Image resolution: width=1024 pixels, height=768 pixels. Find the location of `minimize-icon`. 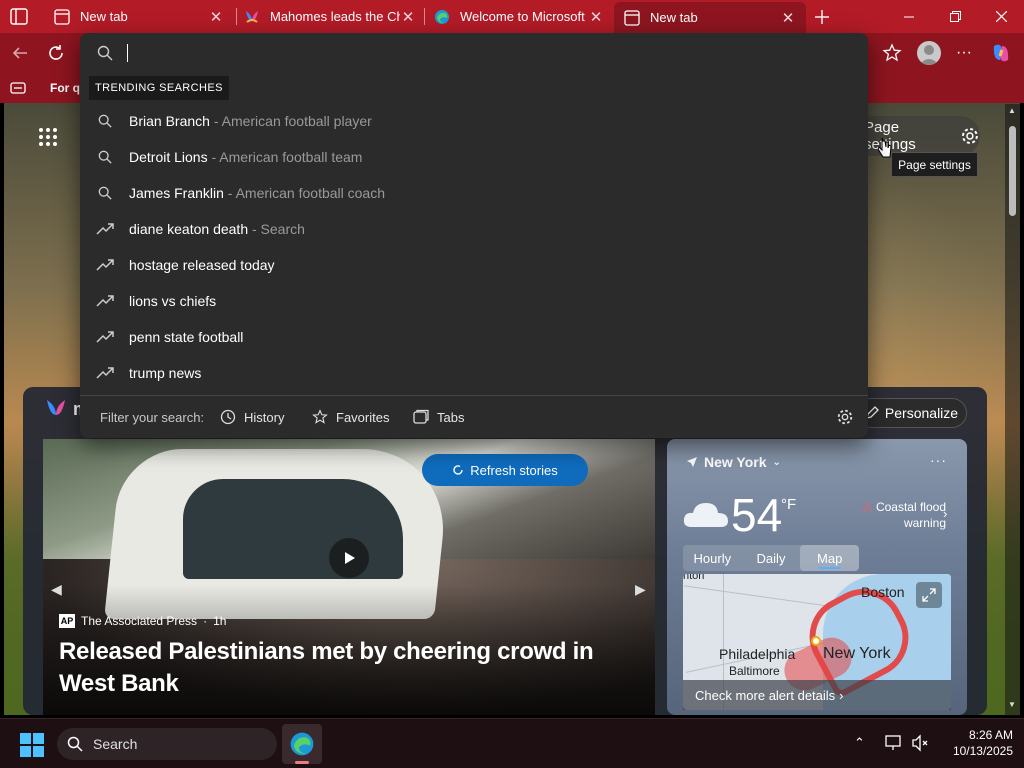

minimize-icon is located at coordinates (909, 16).